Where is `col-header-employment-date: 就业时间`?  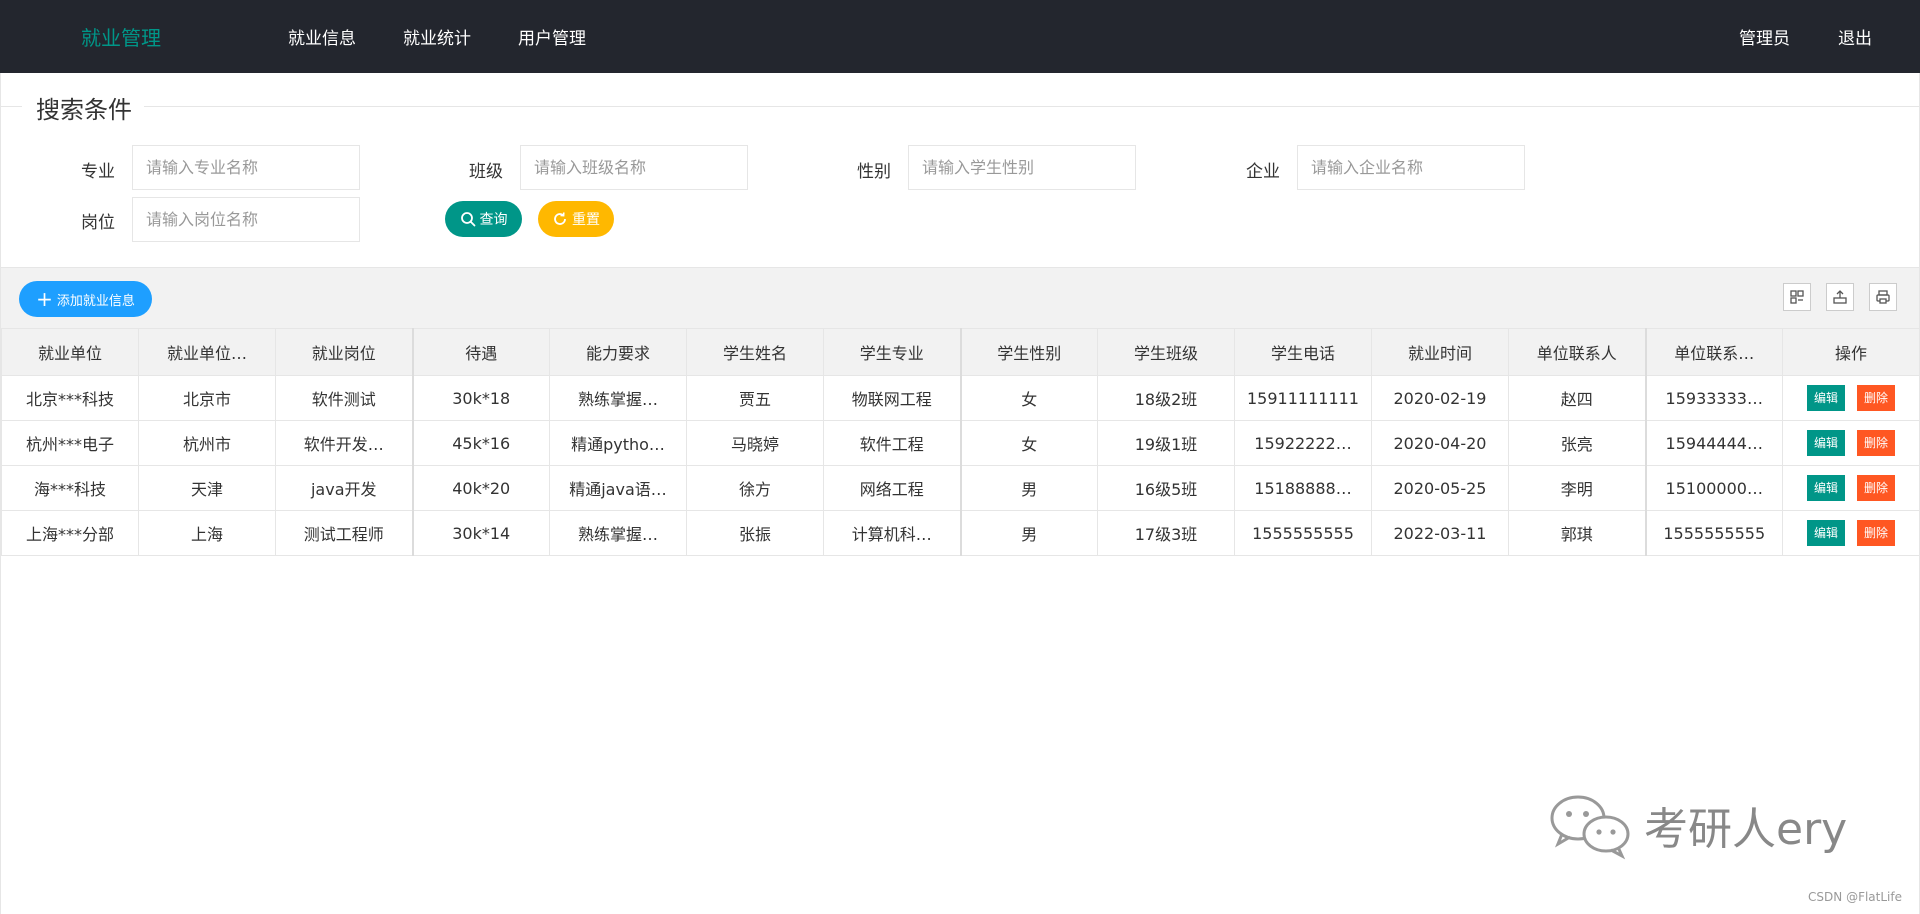 col-header-employment-date: 就业时间 is located at coordinates (1440, 352).